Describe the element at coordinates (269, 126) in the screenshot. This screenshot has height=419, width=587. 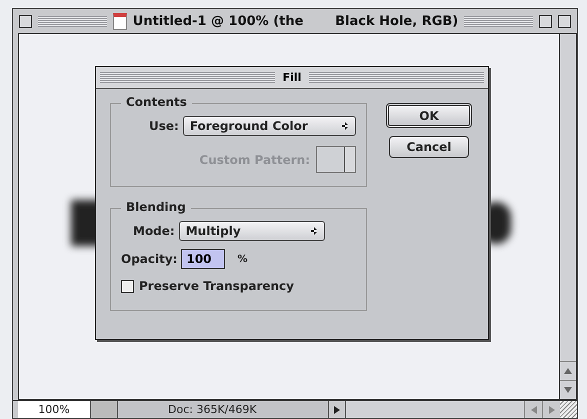
I see `use-dropdown: Foreground Color` at that location.